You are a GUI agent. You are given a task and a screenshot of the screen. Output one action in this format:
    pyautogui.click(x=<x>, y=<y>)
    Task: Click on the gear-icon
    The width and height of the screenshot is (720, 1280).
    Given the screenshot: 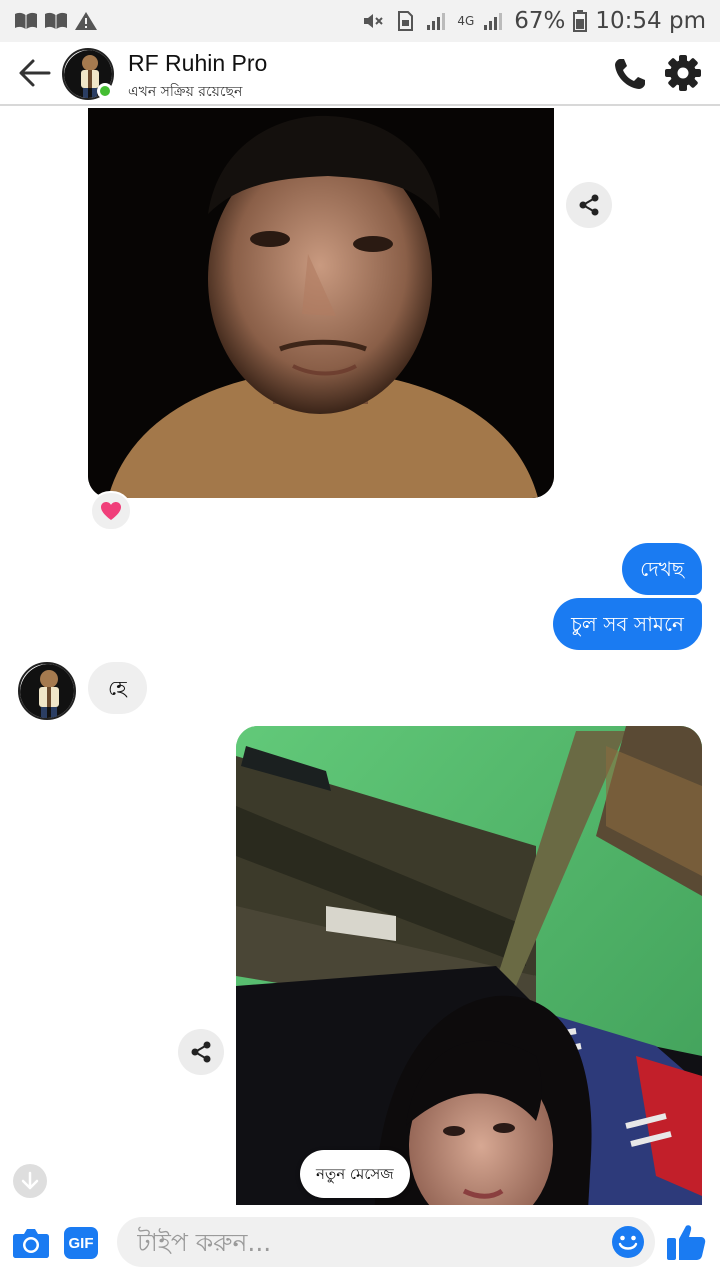 What is the action you would take?
    pyautogui.click(x=683, y=73)
    